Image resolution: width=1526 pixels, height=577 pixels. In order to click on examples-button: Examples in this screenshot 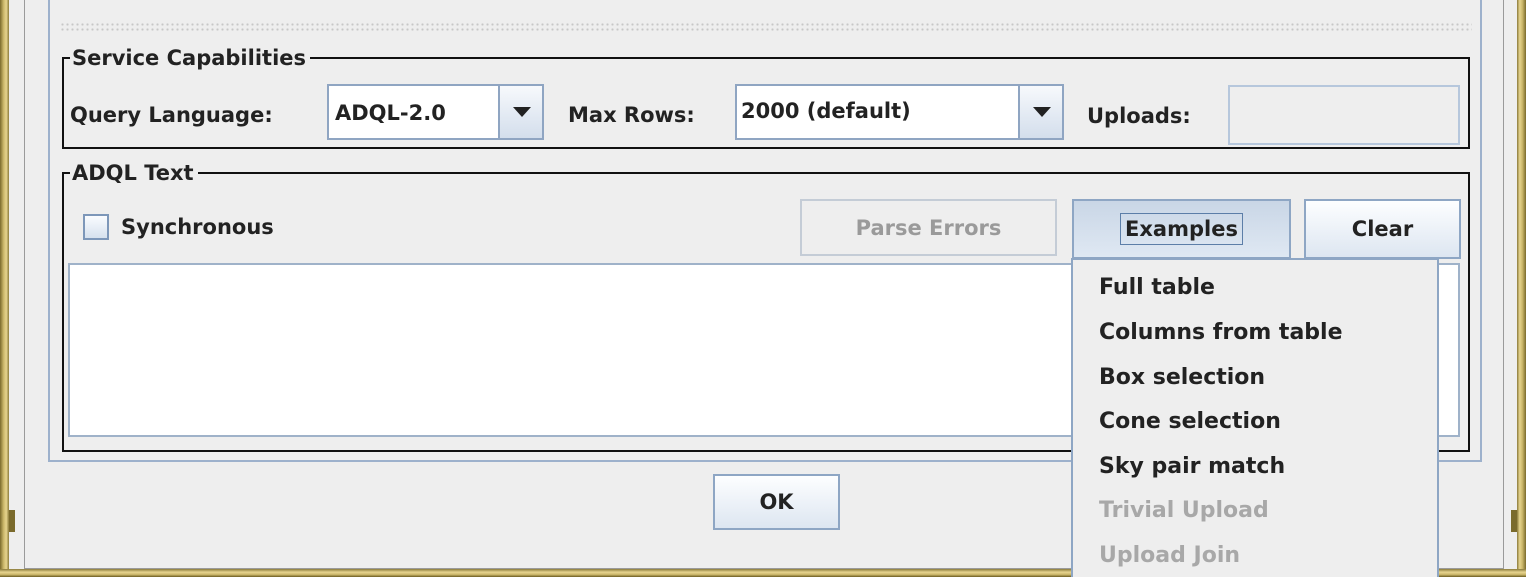, I will do `click(1181, 229)`.